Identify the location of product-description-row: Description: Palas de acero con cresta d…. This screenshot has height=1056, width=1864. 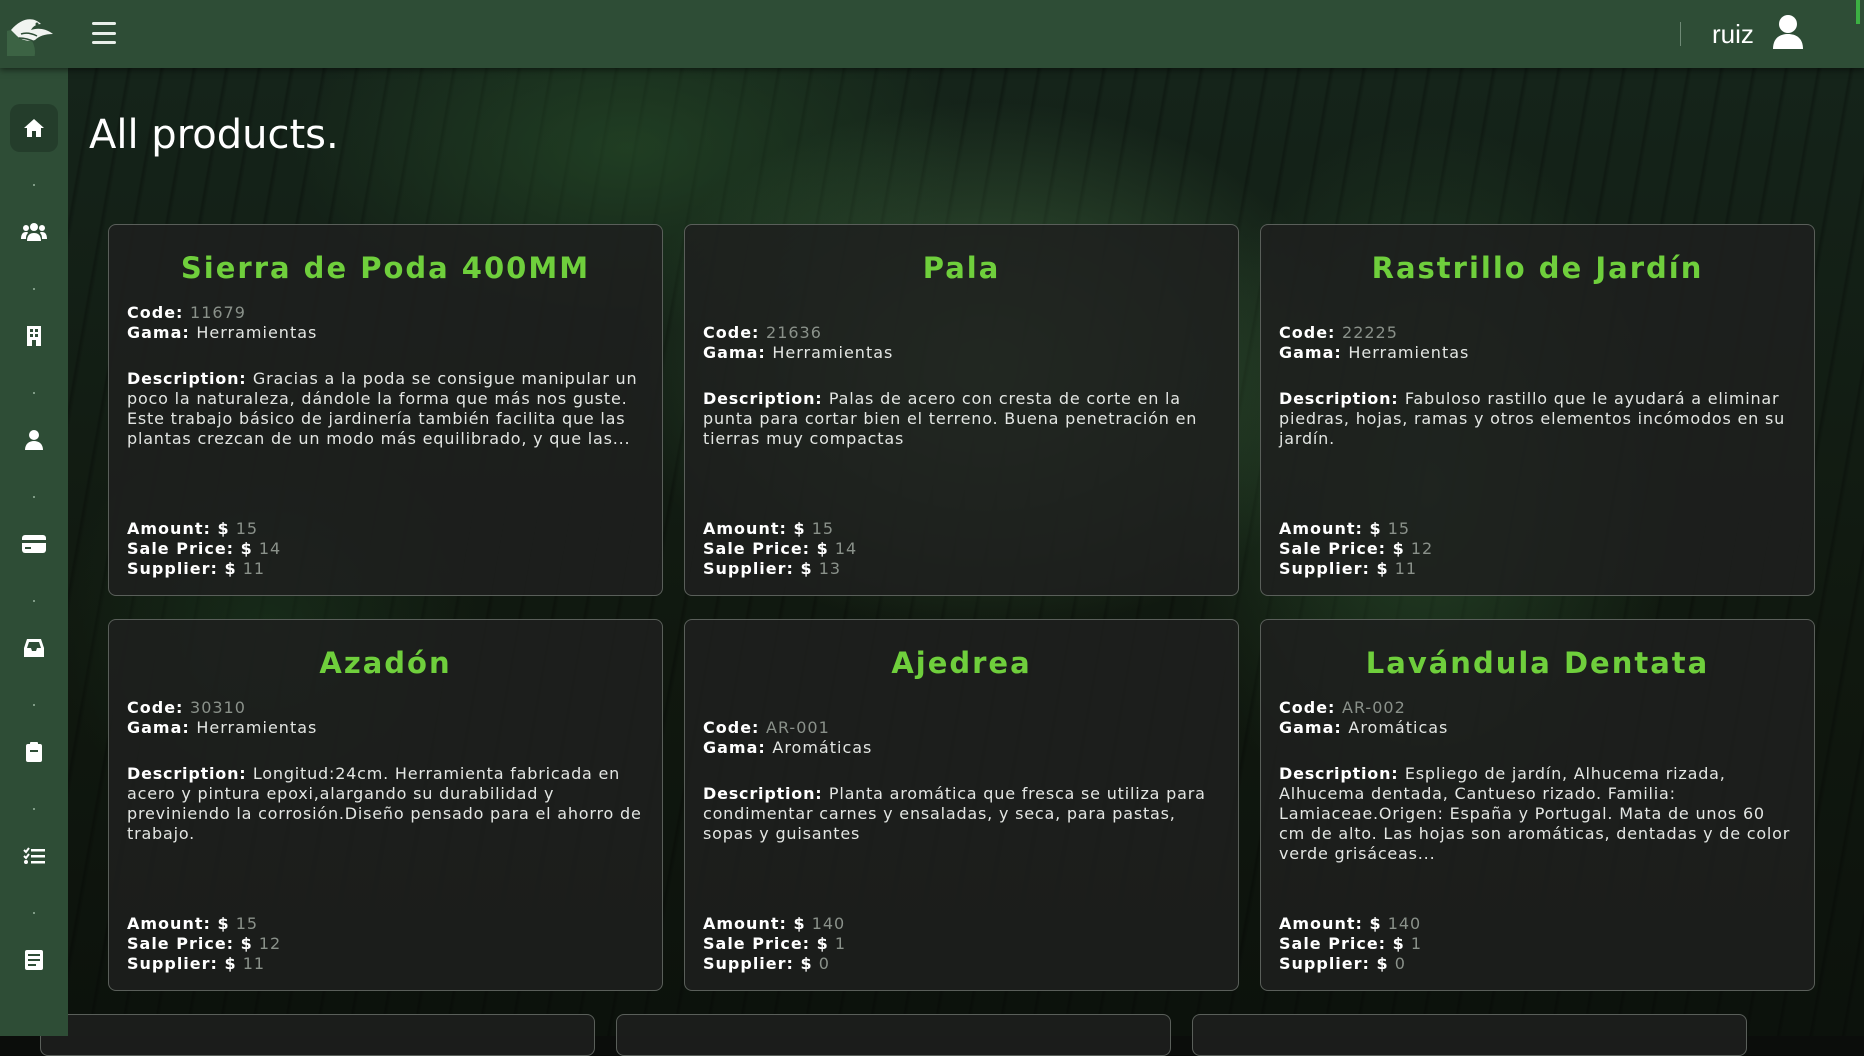
(950, 418).